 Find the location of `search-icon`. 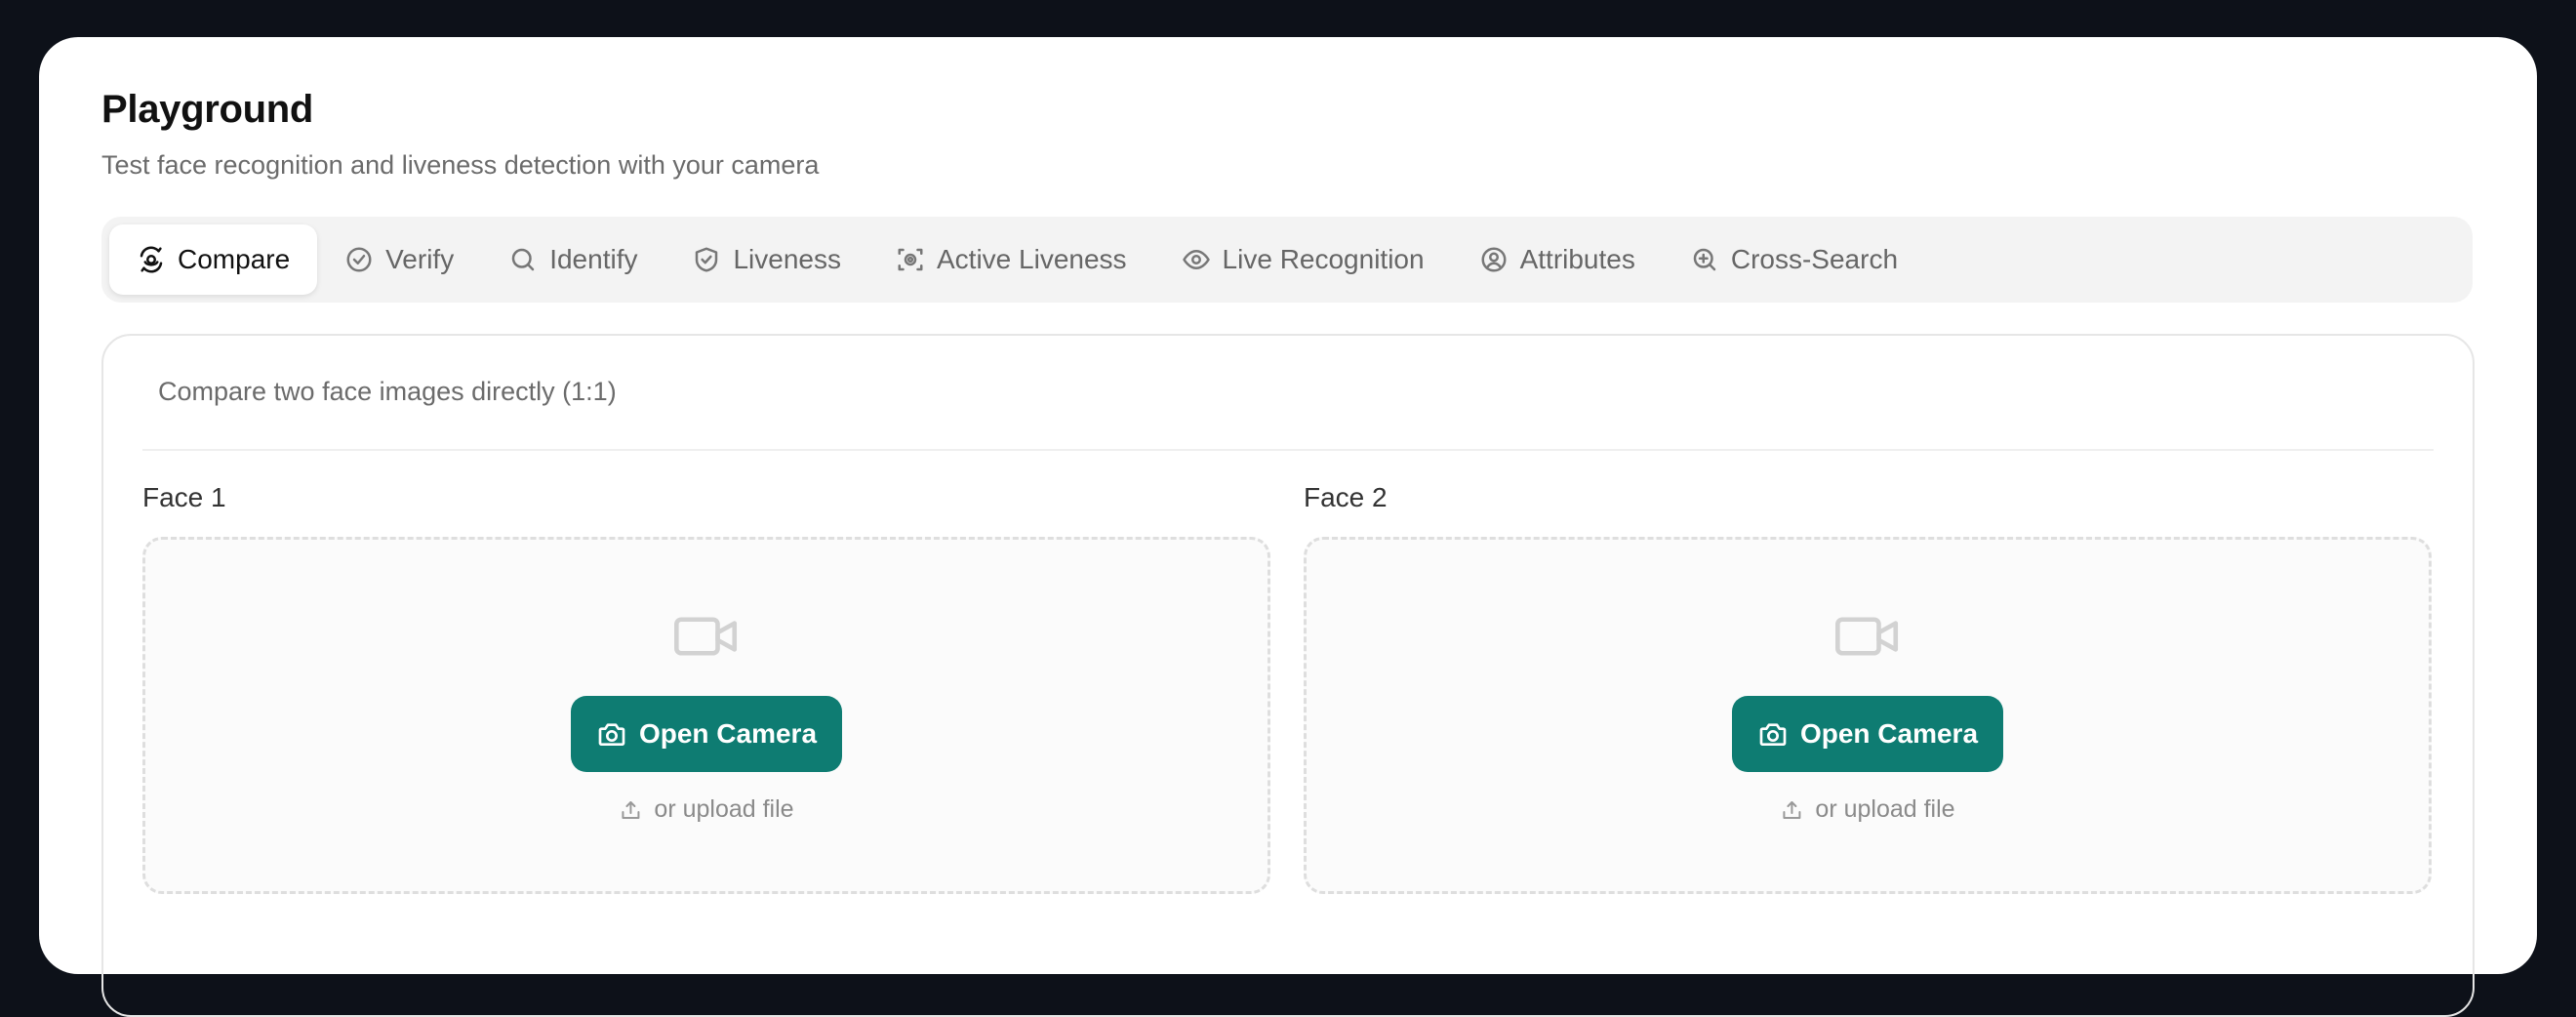

search-icon is located at coordinates (523, 259).